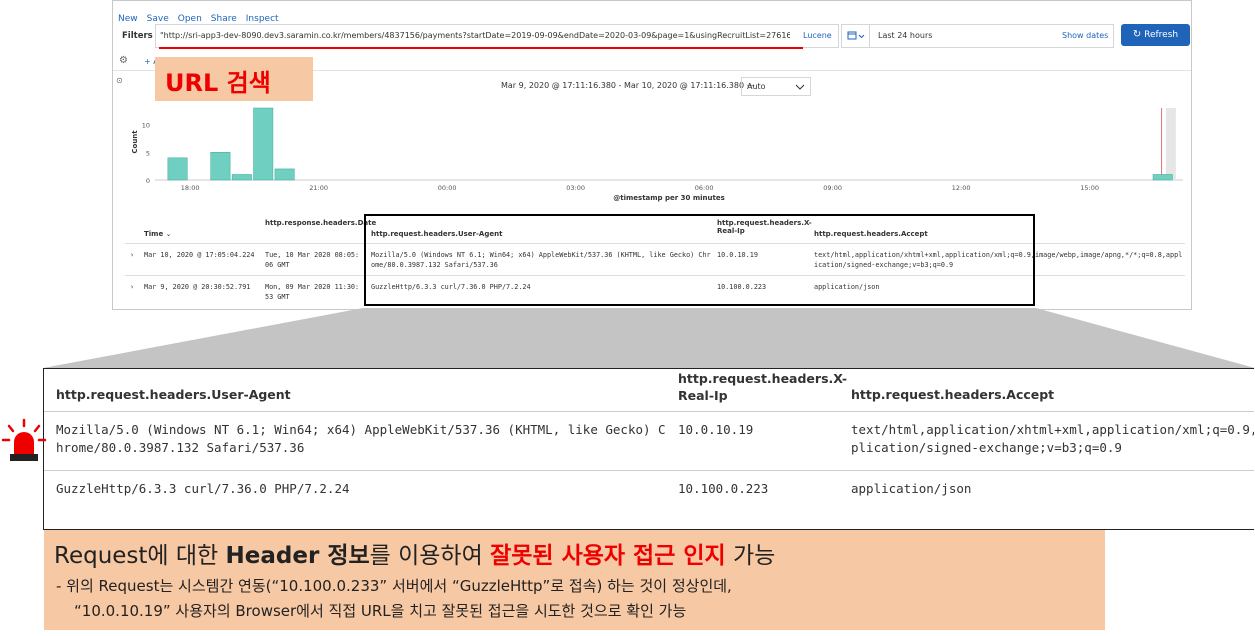  I want to click on zoom-col-accept: http.request.headers.Accept, so click(953, 394).